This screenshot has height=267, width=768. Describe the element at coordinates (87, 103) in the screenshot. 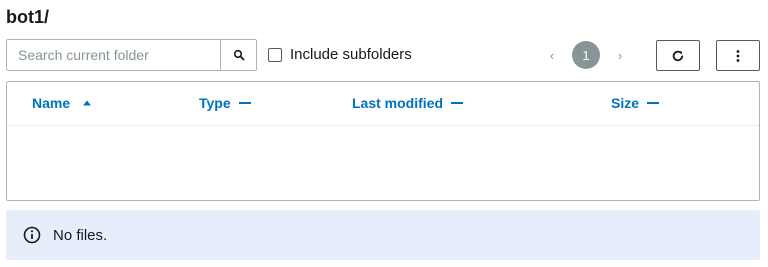

I see `sort-ascending-icon` at that location.